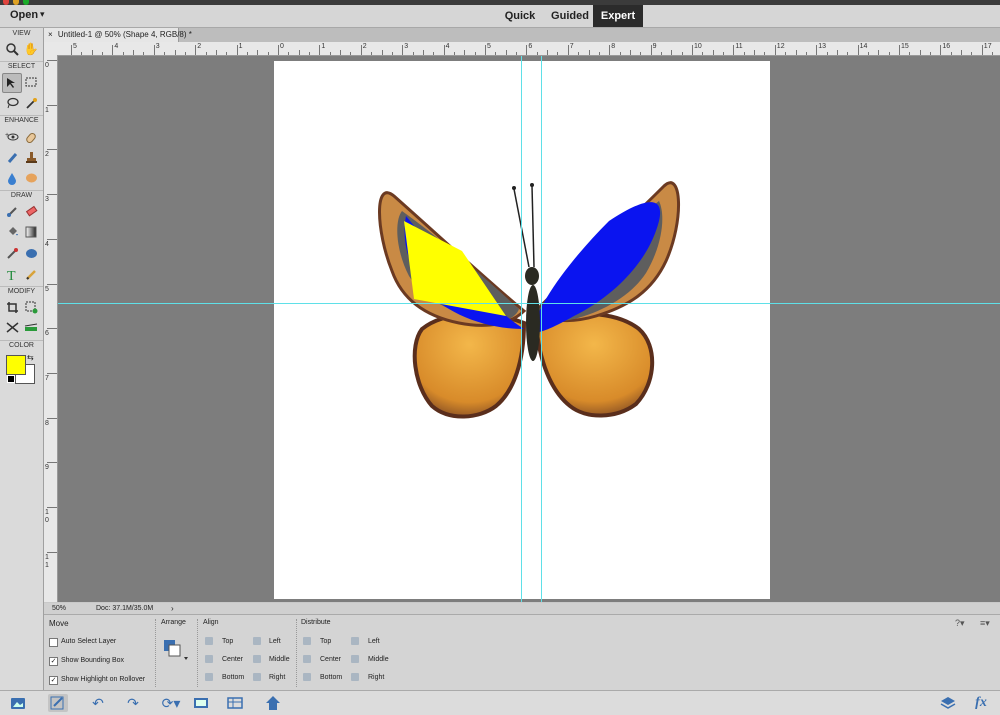 The width and height of the screenshot is (1000, 715). What do you see at coordinates (529, 303) in the screenshot?
I see `horizontal-guide` at bounding box center [529, 303].